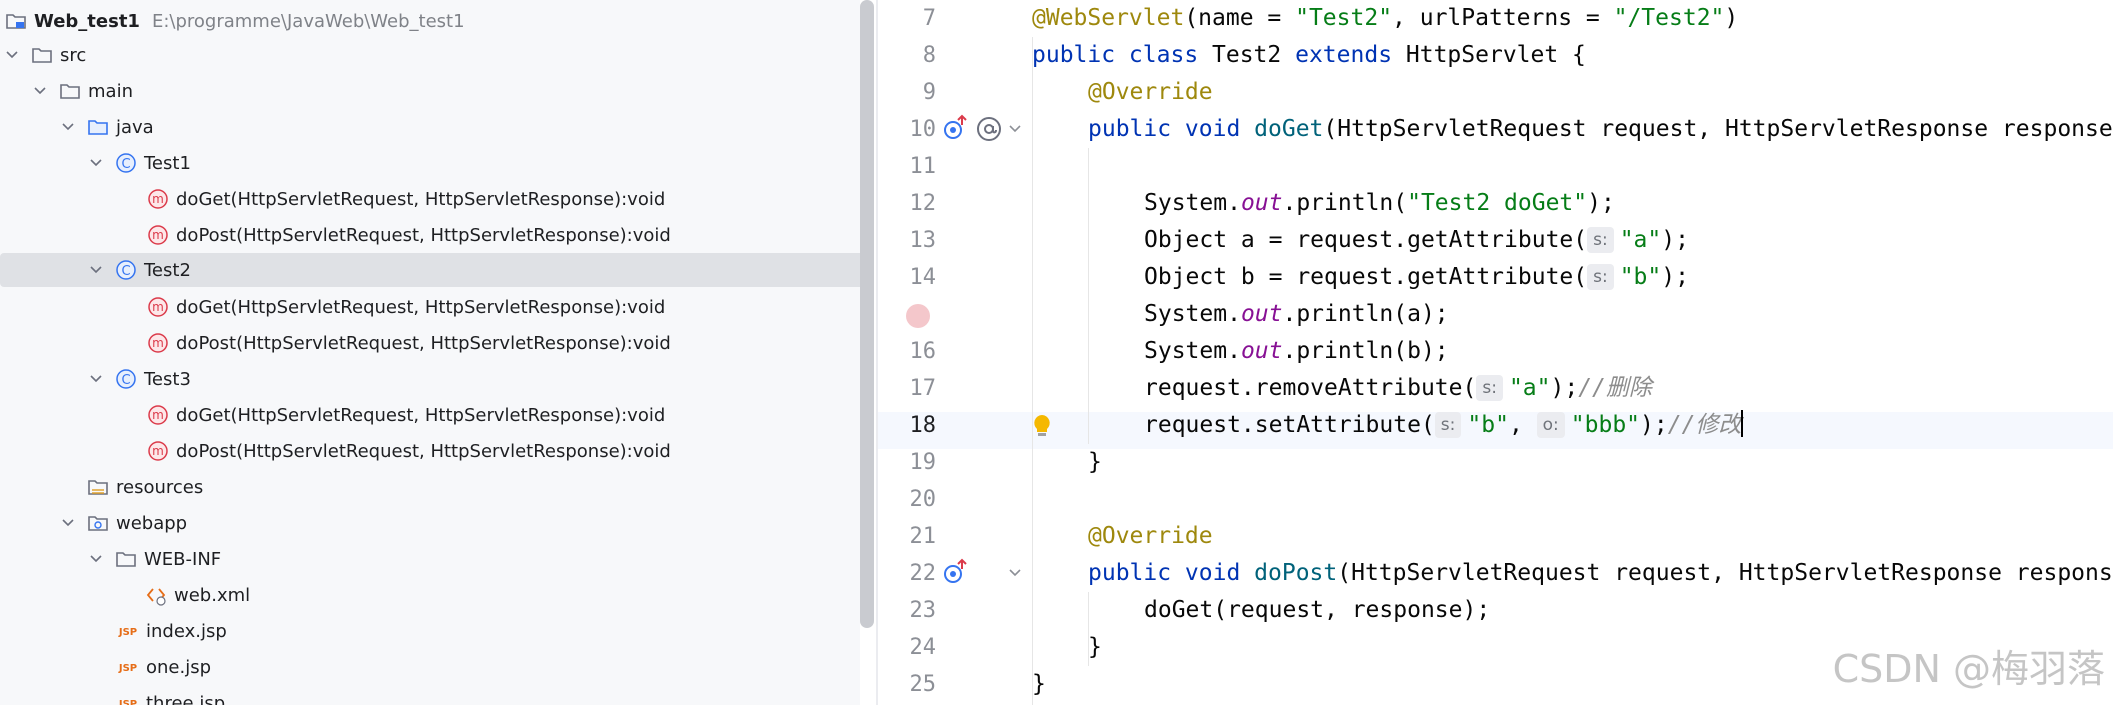  Describe the element at coordinates (167, 379) in the screenshot. I see `tree-label: Test3` at that location.